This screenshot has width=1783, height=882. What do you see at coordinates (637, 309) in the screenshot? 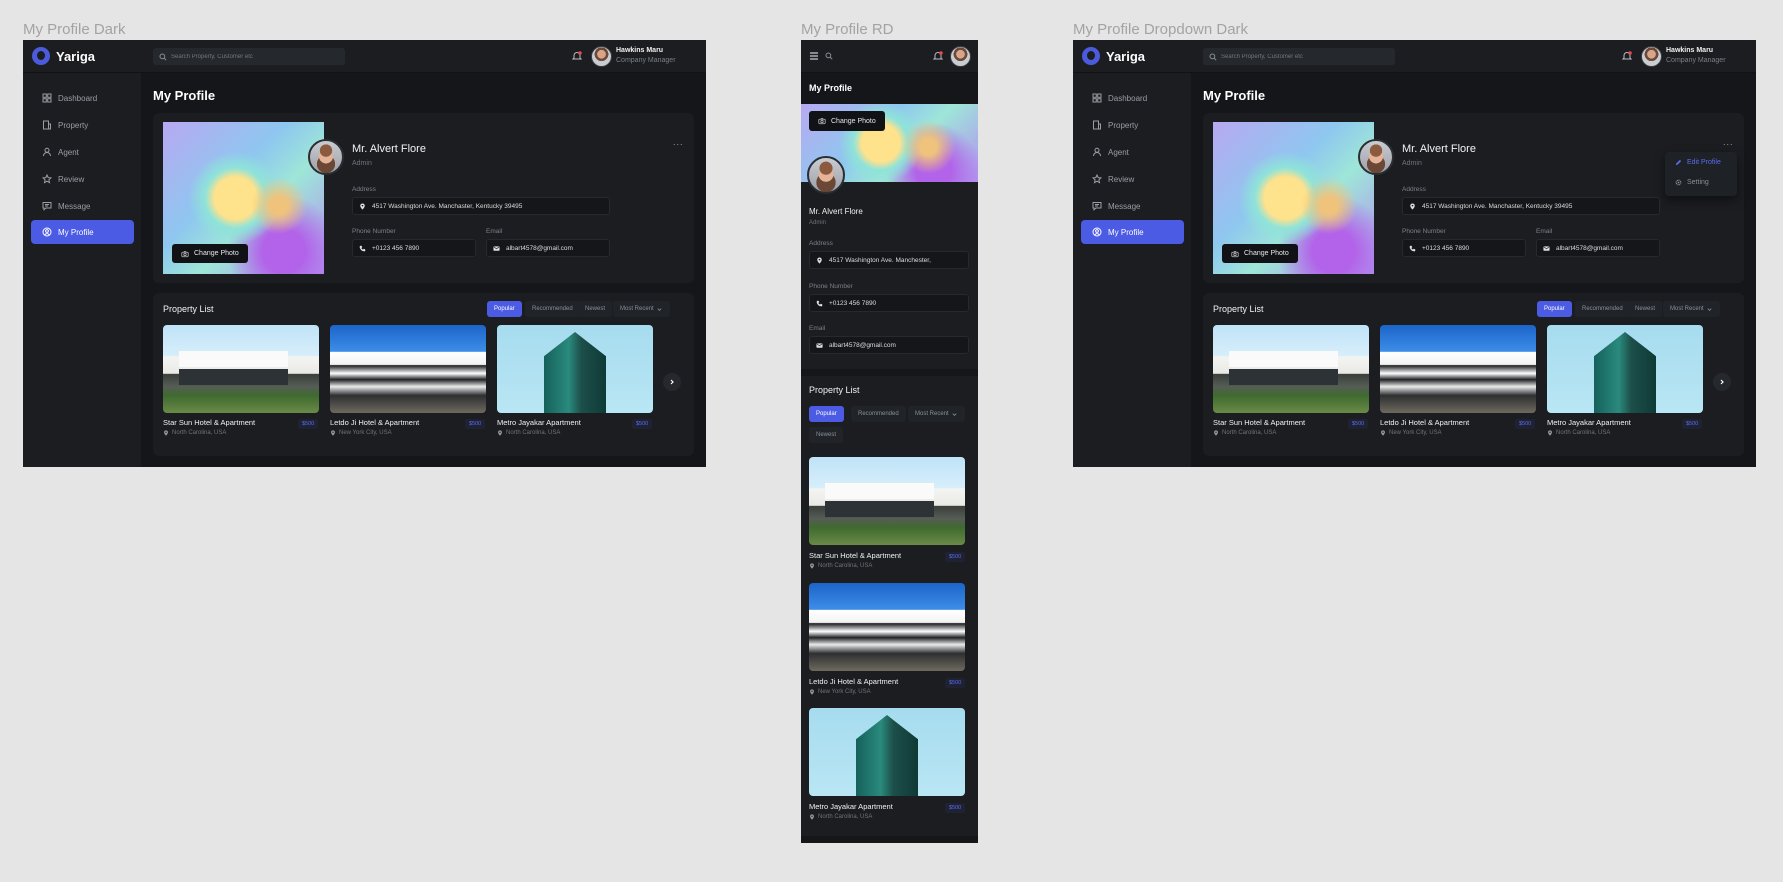
I see `dropdown-label: Most Recent` at bounding box center [637, 309].